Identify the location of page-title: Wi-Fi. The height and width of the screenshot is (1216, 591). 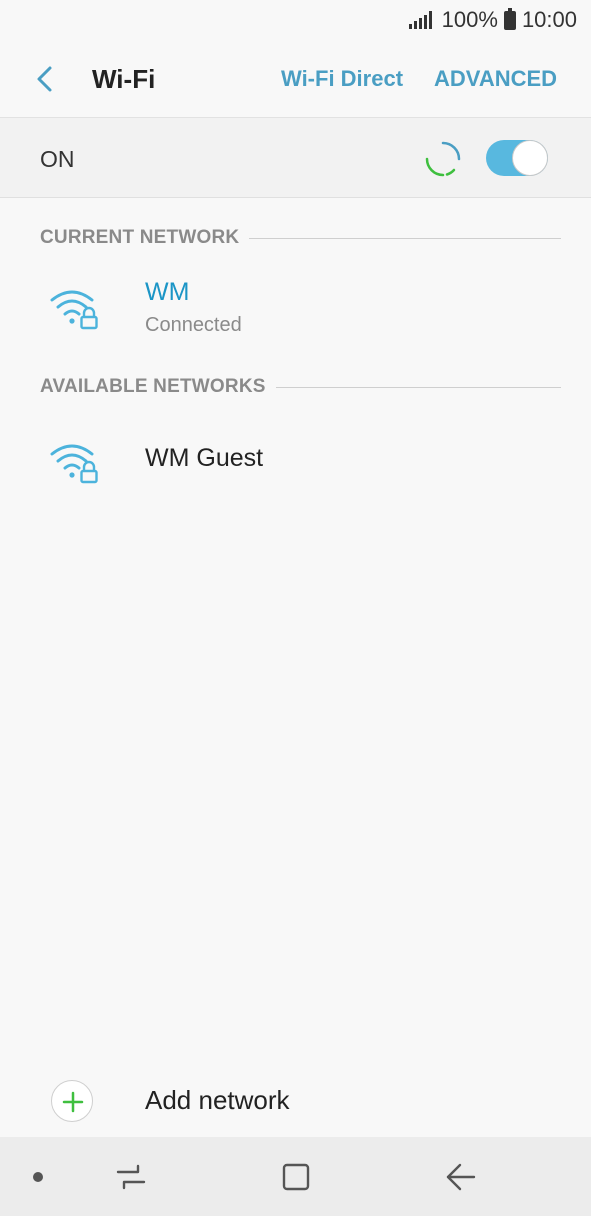
(124, 79).